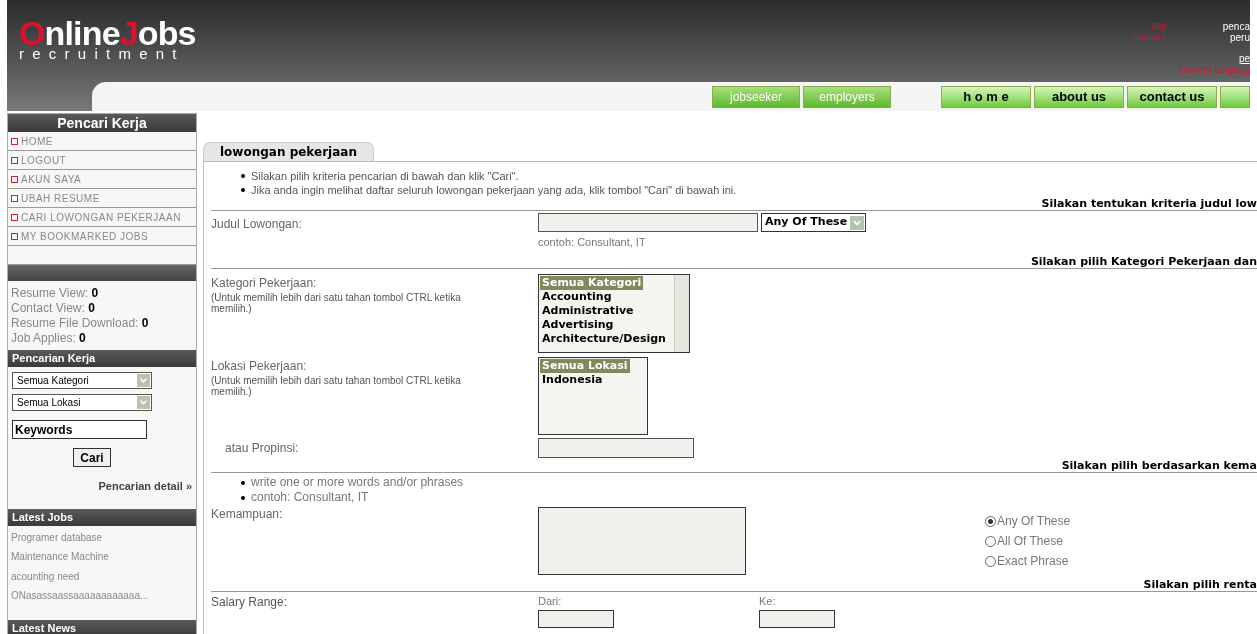 This screenshot has height=634, width=1257. Describe the element at coordinates (1159, 465) in the screenshot. I see `section-heading: Silakan pilih berdasarkan kema` at that location.